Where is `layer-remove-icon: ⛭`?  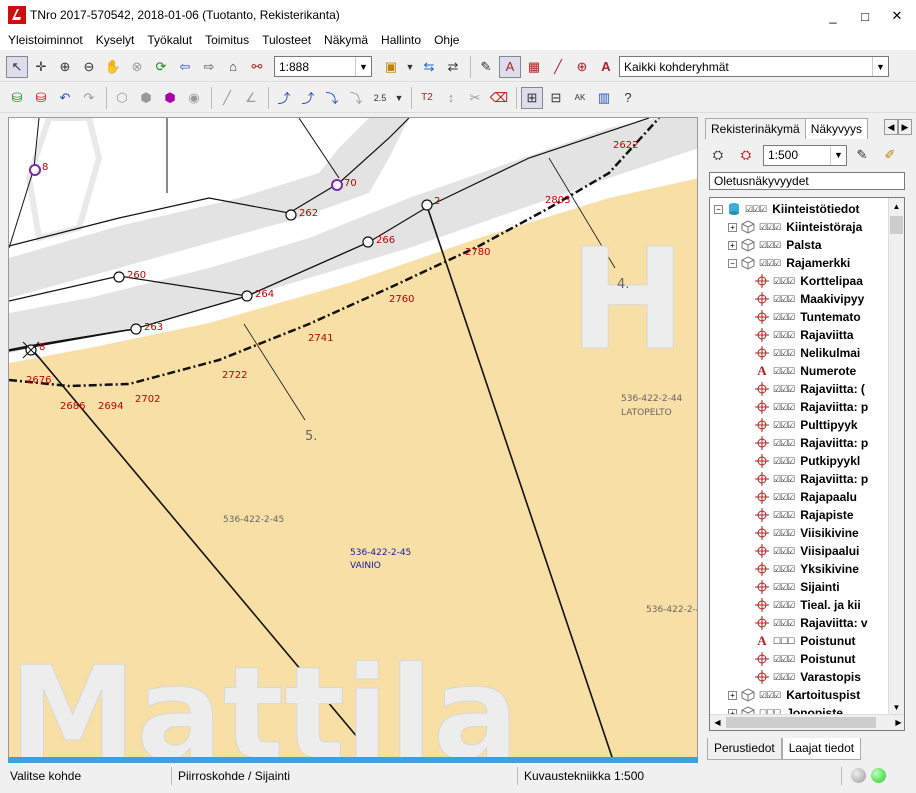 layer-remove-icon: ⛭ is located at coordinates (746, 155).